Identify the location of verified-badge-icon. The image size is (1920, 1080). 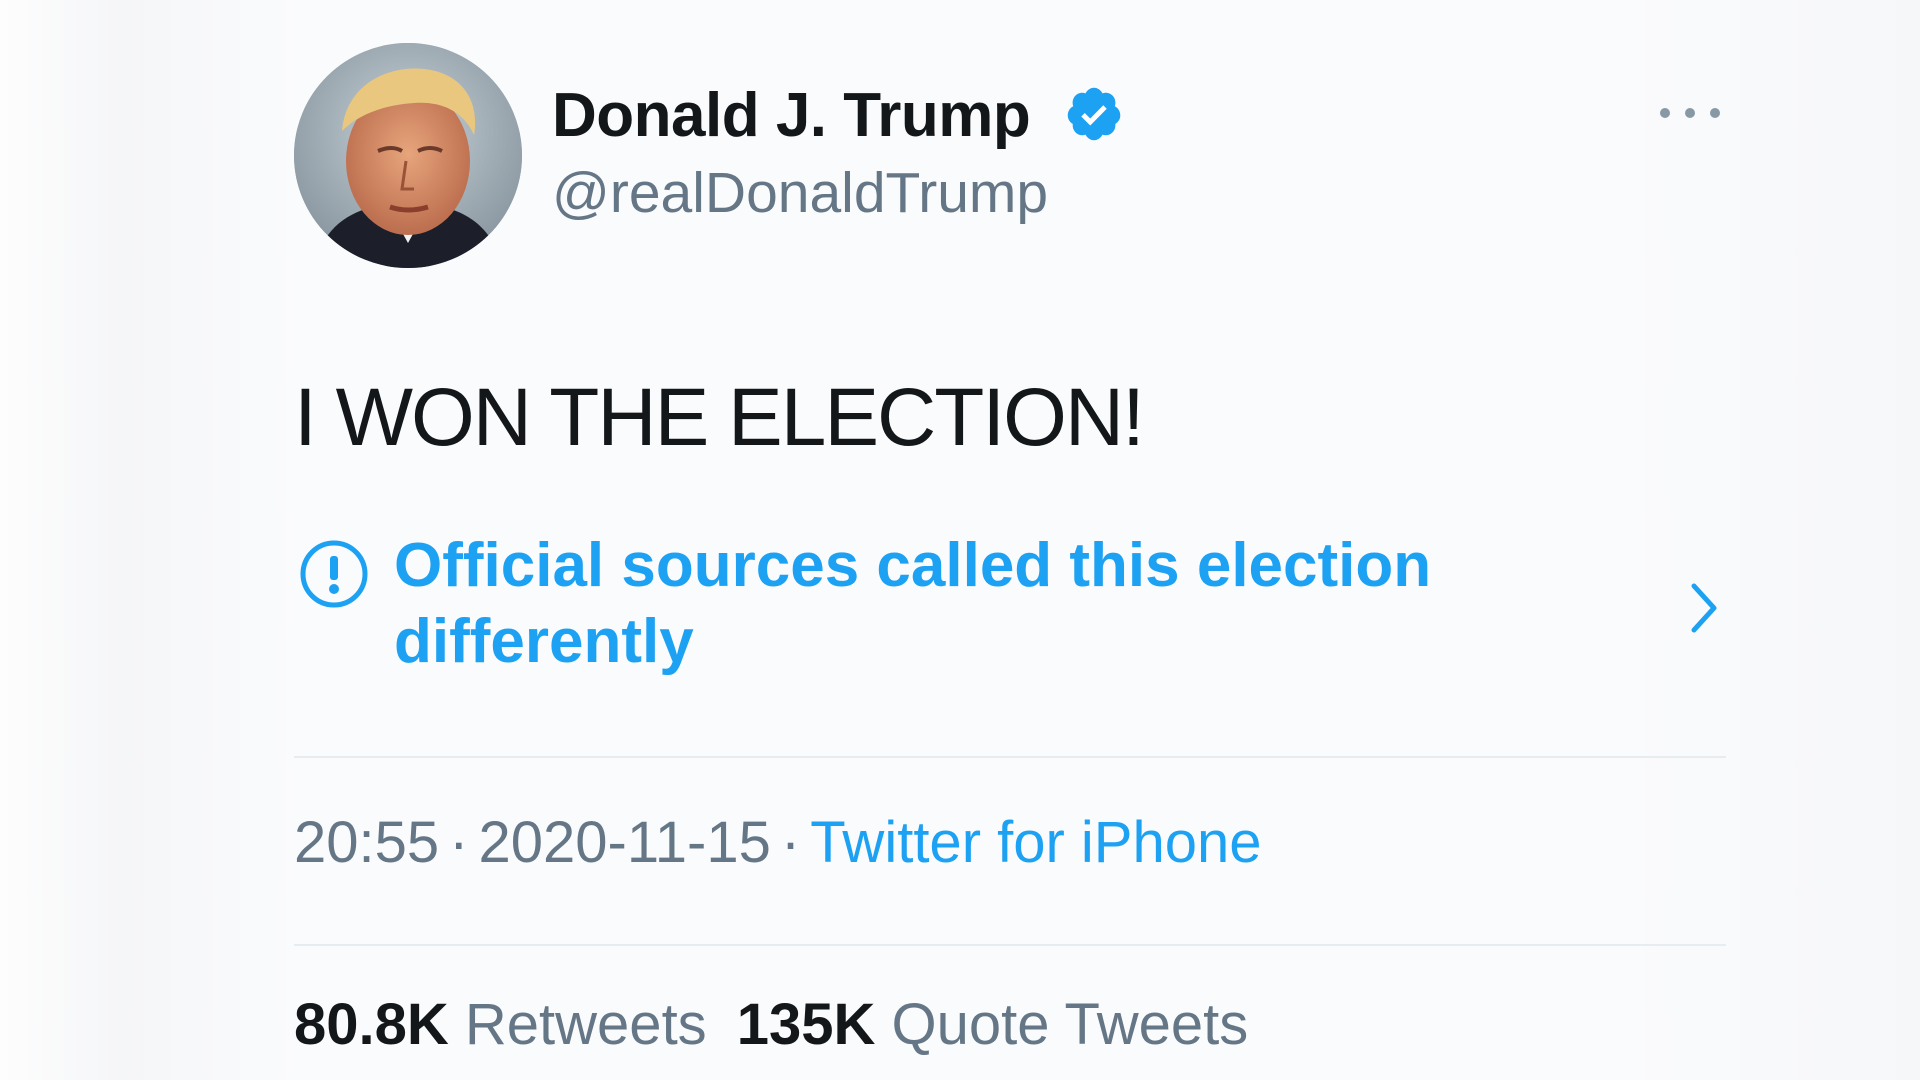
(1094, 114).